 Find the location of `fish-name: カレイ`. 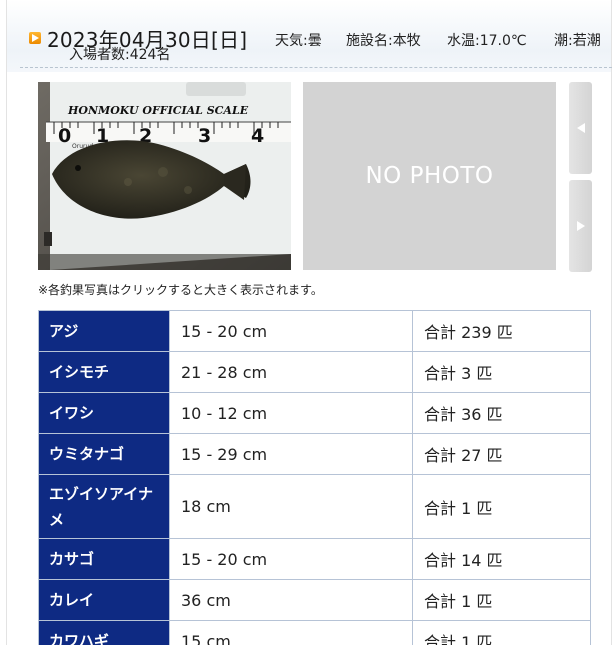

fish-name: カレイ is located at coordinates (104, 600).